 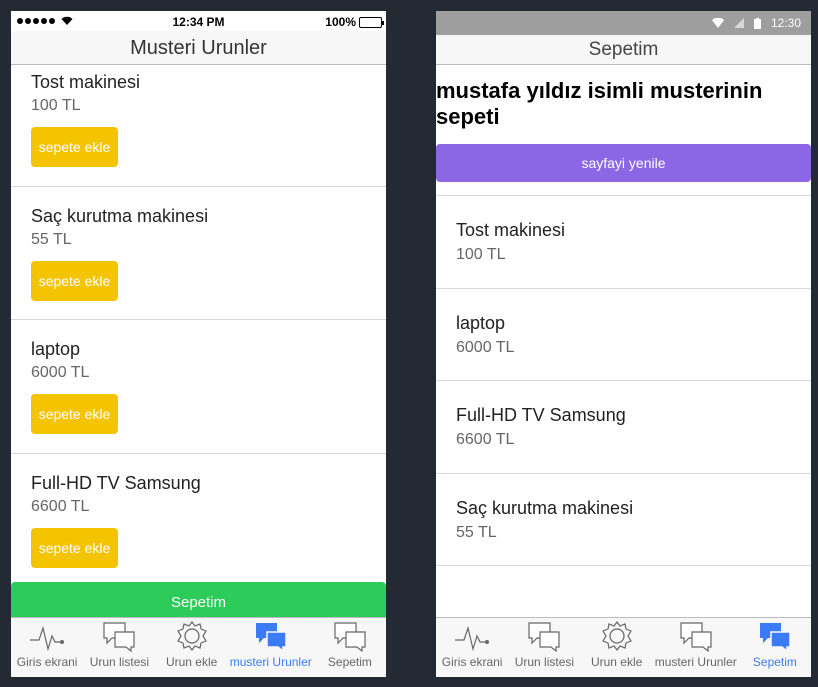 I want to click on refresh-button: sayfayi yenile, so click(x=623, y=163).